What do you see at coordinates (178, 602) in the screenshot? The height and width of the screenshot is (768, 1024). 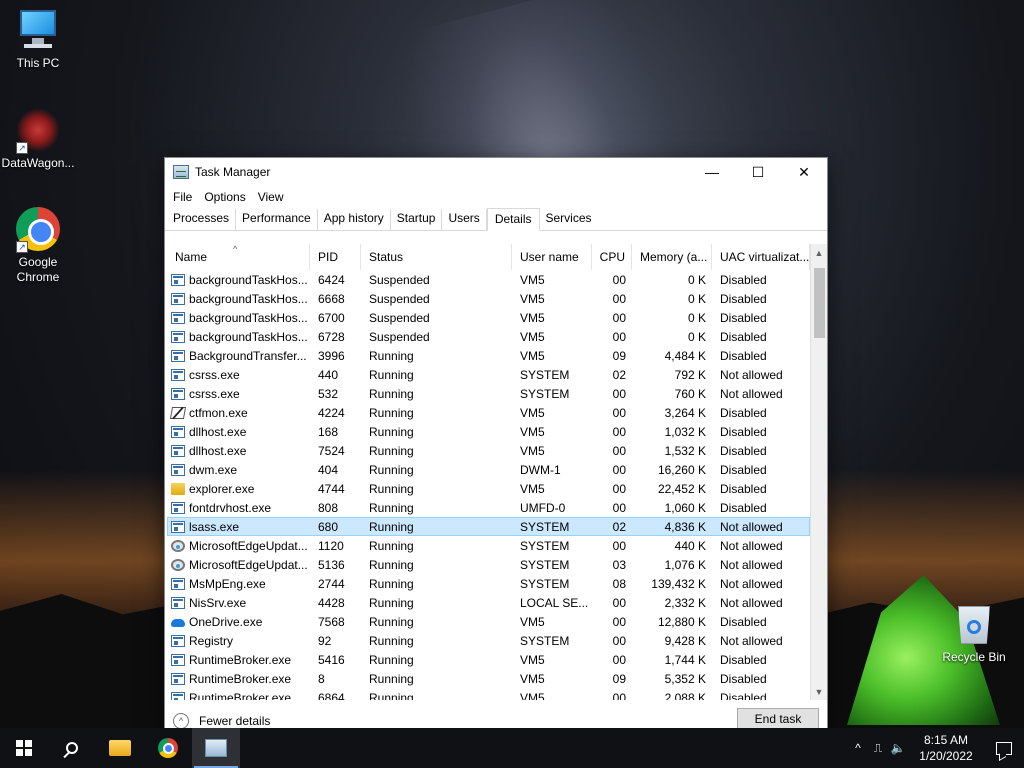 I see `generic-process-icon` at bounding box center [178, 602].